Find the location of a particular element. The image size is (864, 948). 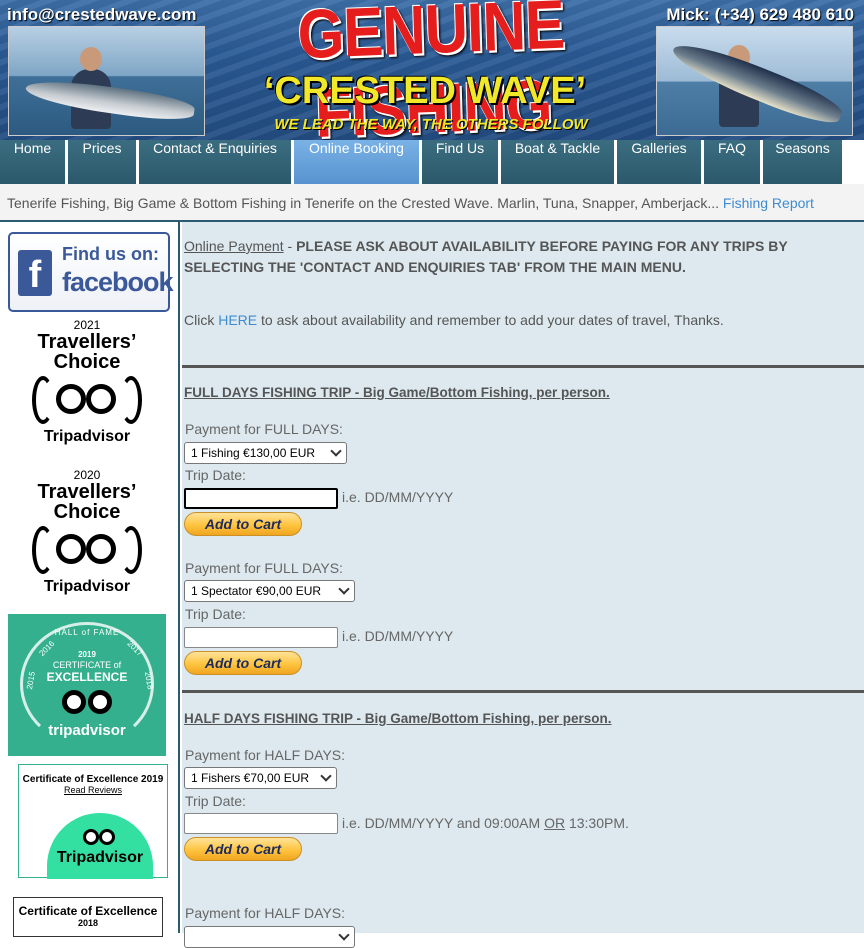

certificate-2019-title: Certificate of Excellence 2019 is located at coordinates (93, 779).